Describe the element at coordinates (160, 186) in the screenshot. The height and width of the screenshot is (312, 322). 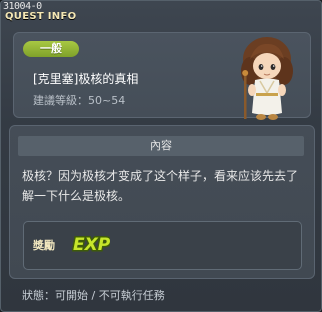
I see `quest-description: 极核？因为极核才变成了这个样子，看来应该先去了解一下什么是极核。` at that location.